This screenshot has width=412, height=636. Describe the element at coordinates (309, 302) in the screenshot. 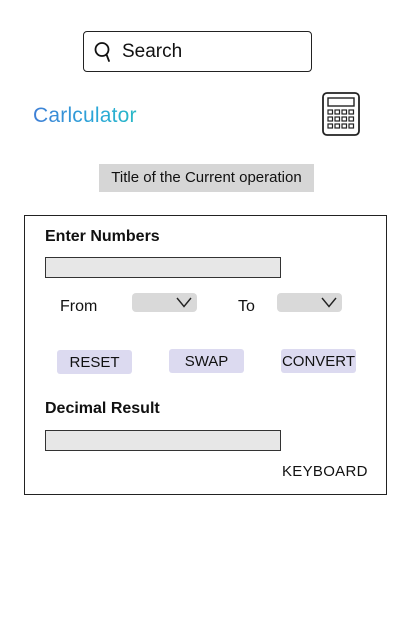

I see `to-dropdown` at that location.